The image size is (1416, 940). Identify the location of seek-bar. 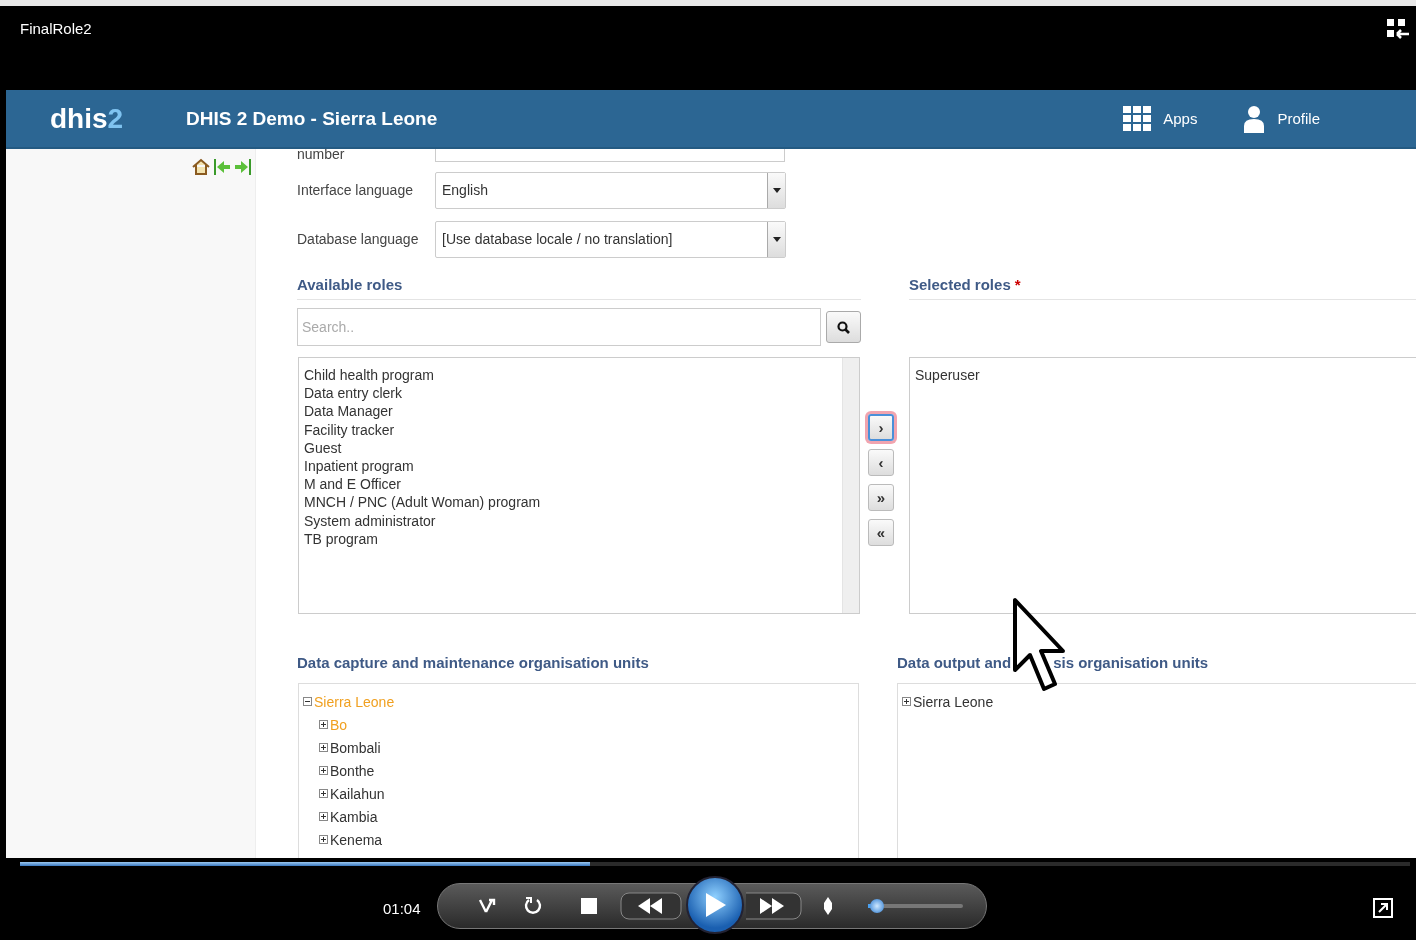
(715, 864).